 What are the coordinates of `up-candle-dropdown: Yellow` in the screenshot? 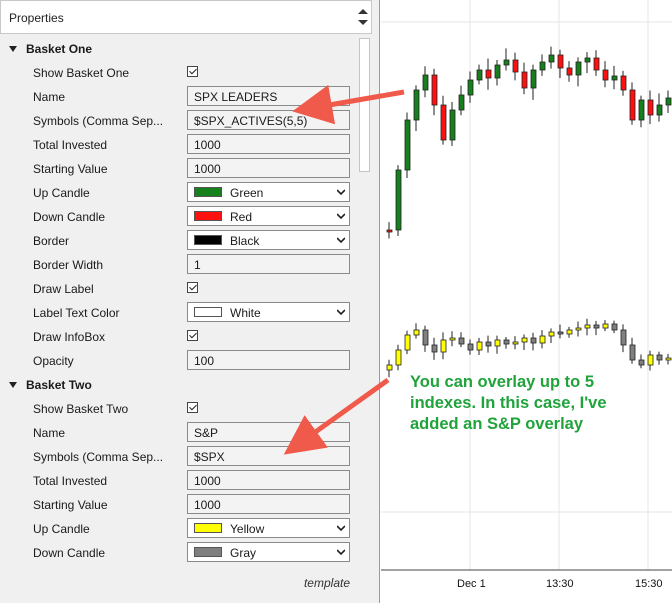 It's located at (268, 528).